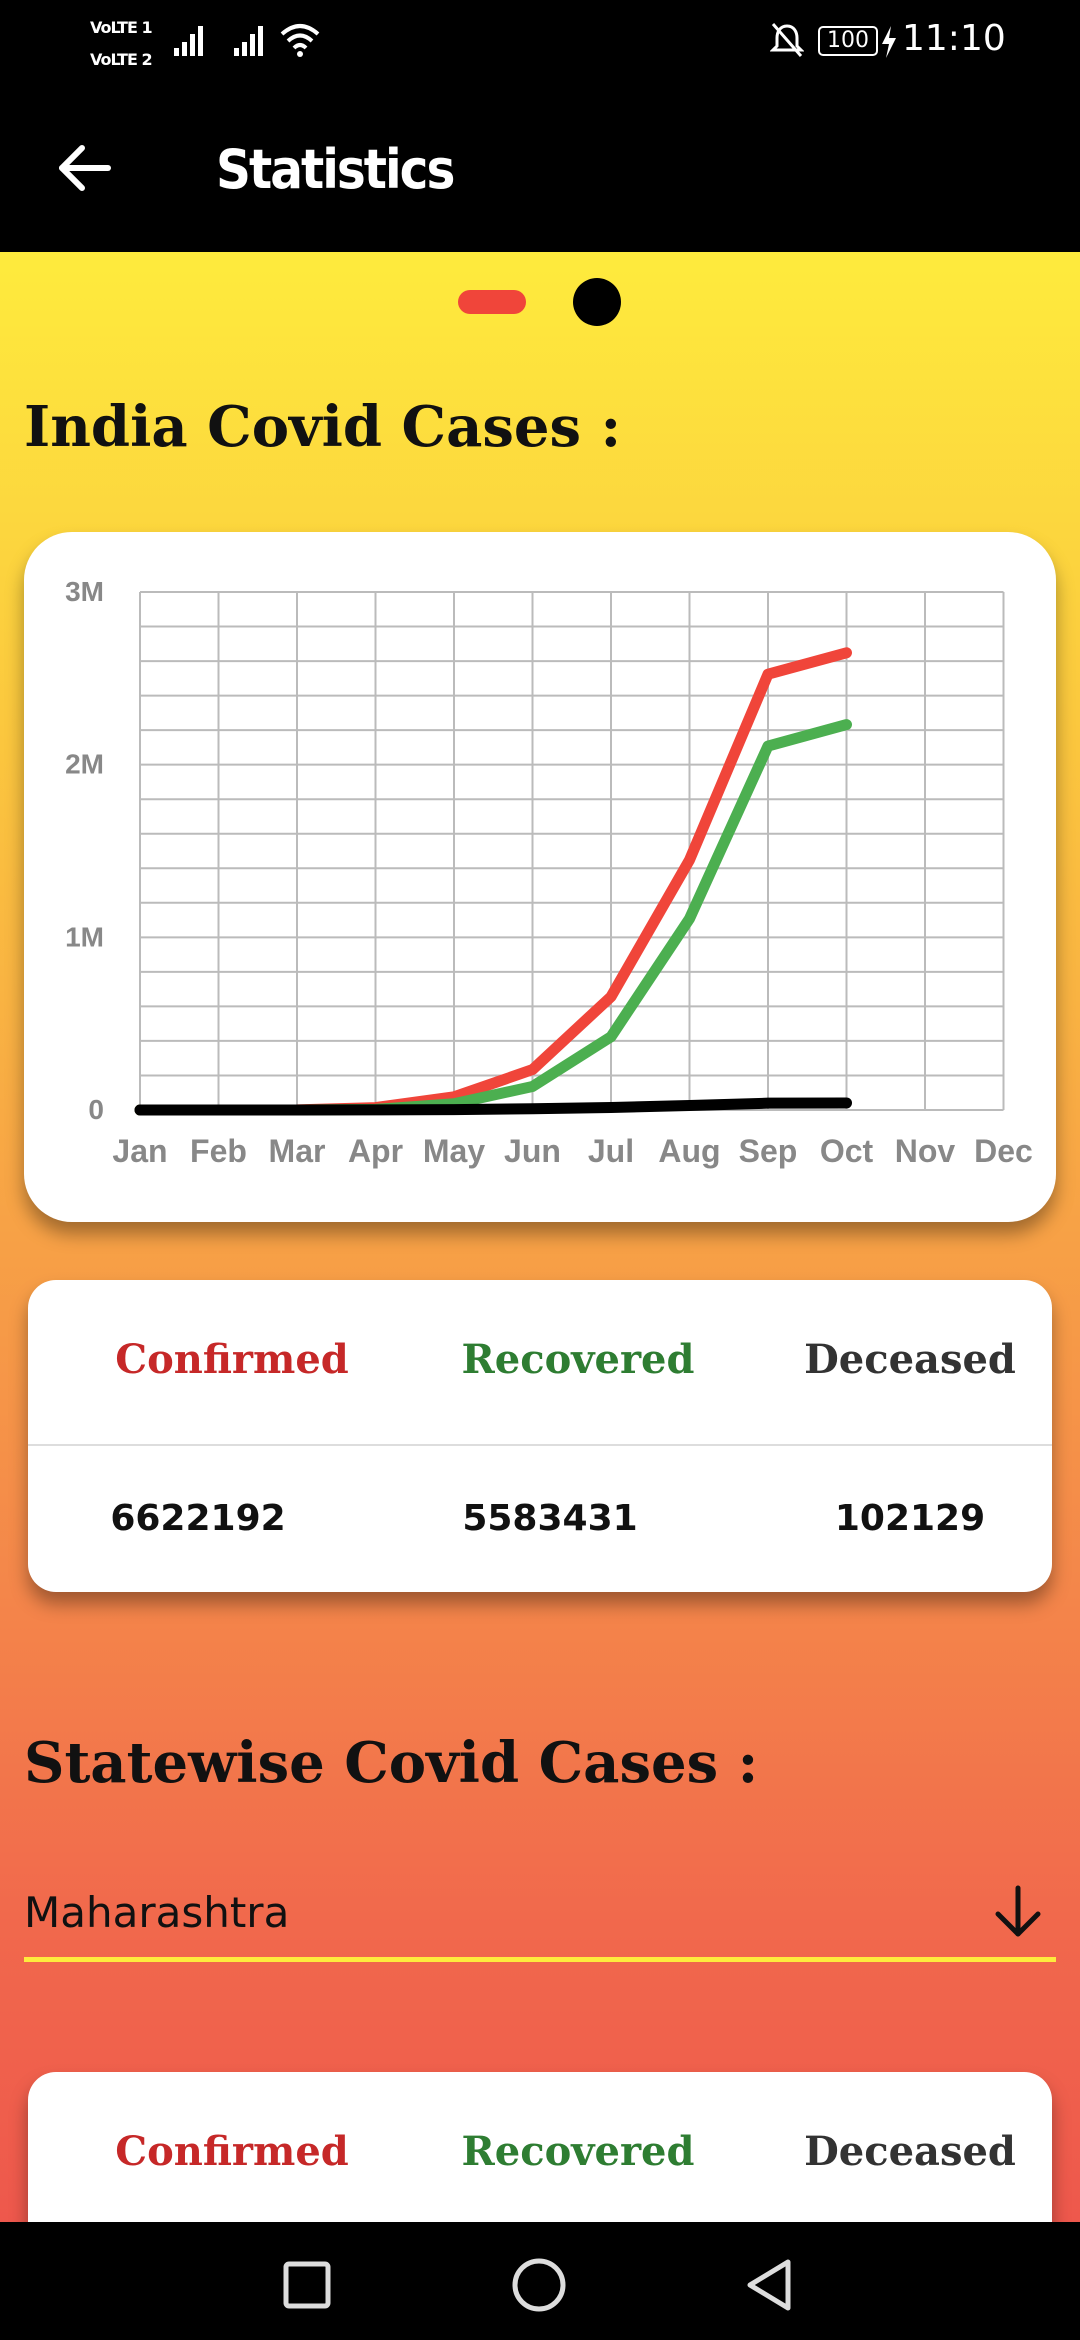  I want to click on x-tick-label: Jan, so click(139, 1151).